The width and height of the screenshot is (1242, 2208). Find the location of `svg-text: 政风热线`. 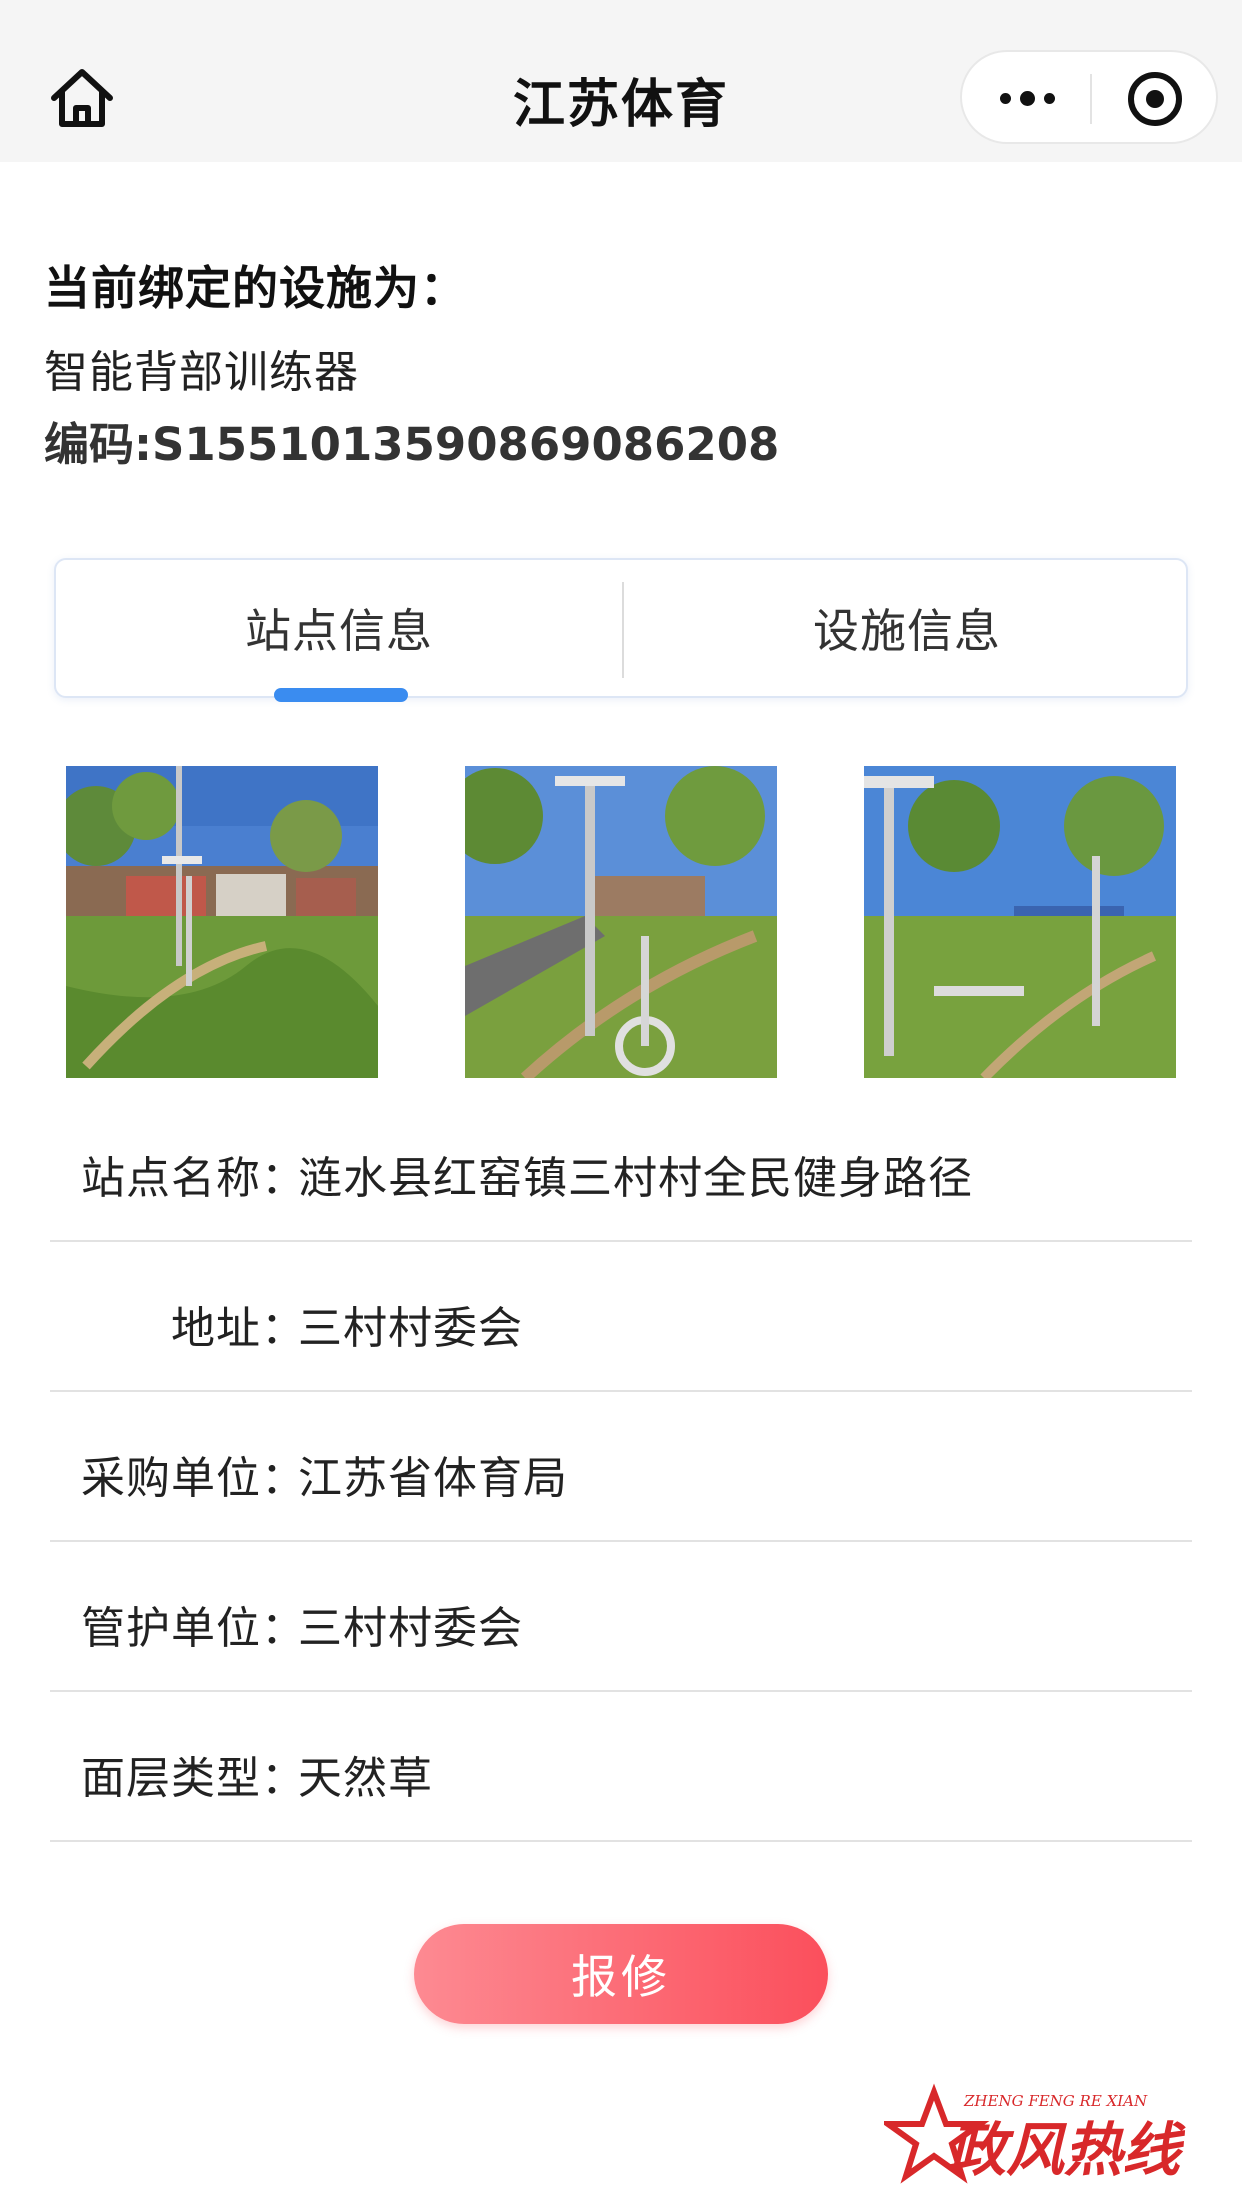

svg-text: 政风热线 is located at coordinates (1067, 2150).